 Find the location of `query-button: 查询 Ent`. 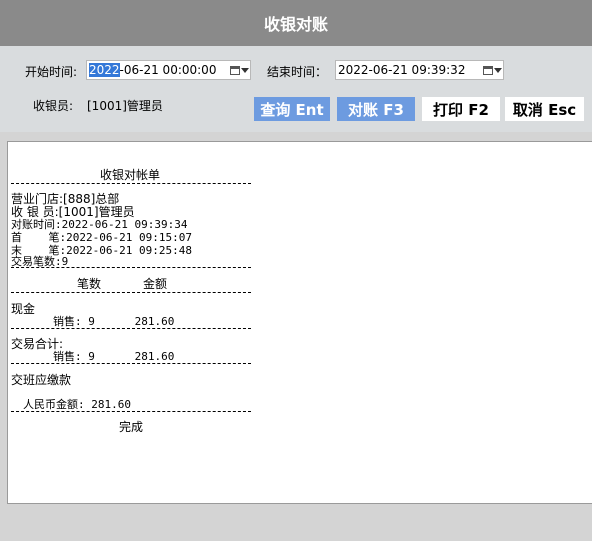

query-button: 查询 Ent is located at coordinates (292, 109).